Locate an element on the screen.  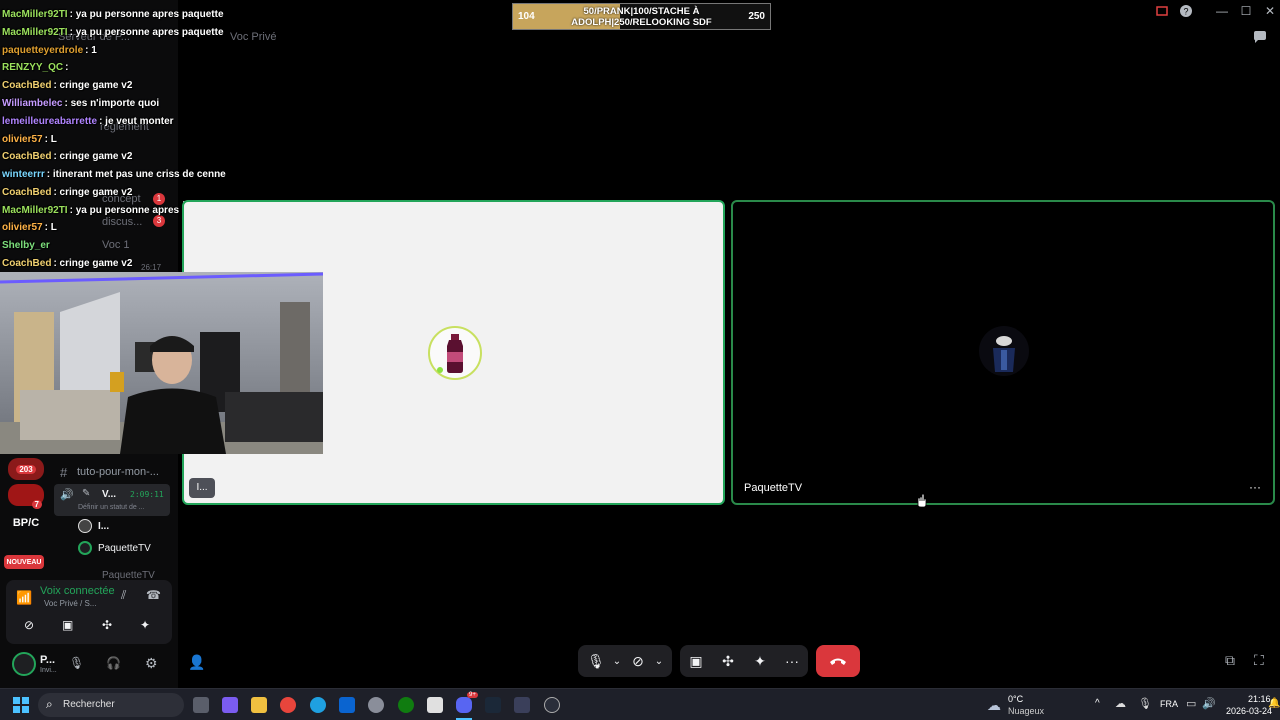
voice-status: Voix connectée is located at coordinates (77, 591).